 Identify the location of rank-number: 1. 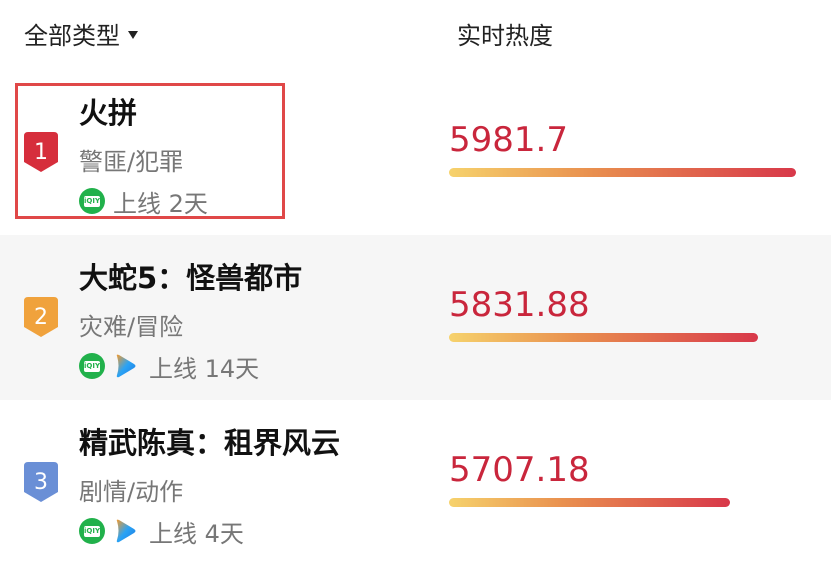
(41, 152).